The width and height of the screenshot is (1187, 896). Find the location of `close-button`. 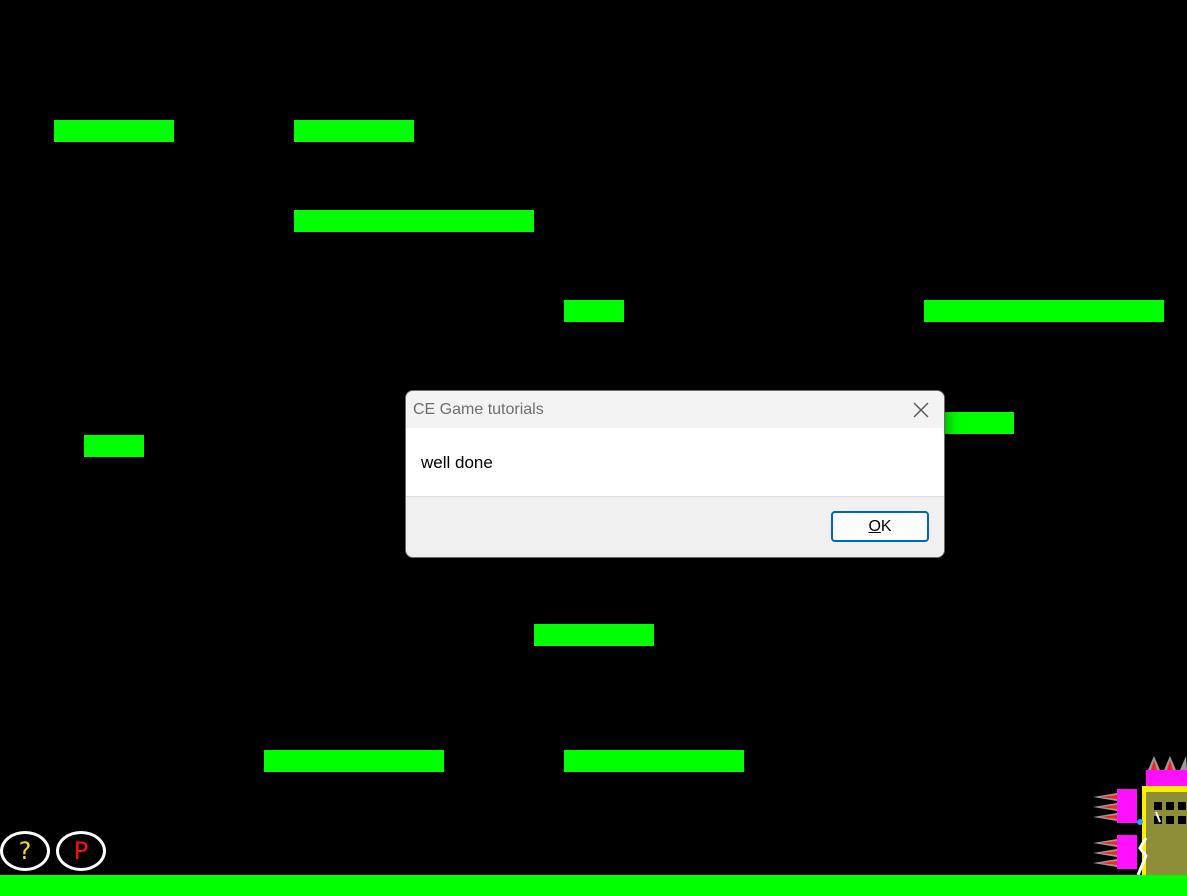

close-button is located at coordinates (921, 410).